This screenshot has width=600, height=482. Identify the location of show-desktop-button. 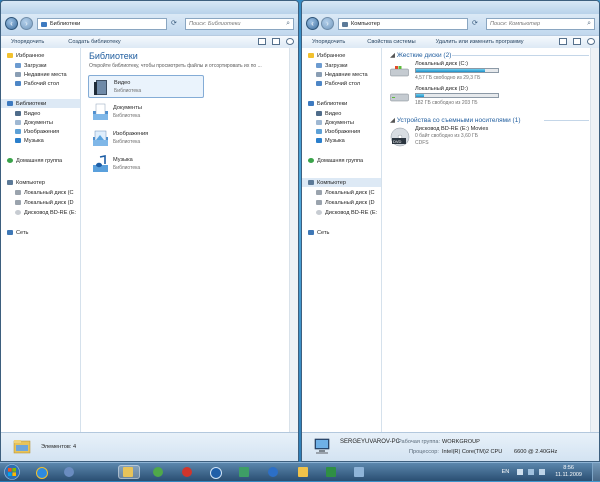
(596, 472).